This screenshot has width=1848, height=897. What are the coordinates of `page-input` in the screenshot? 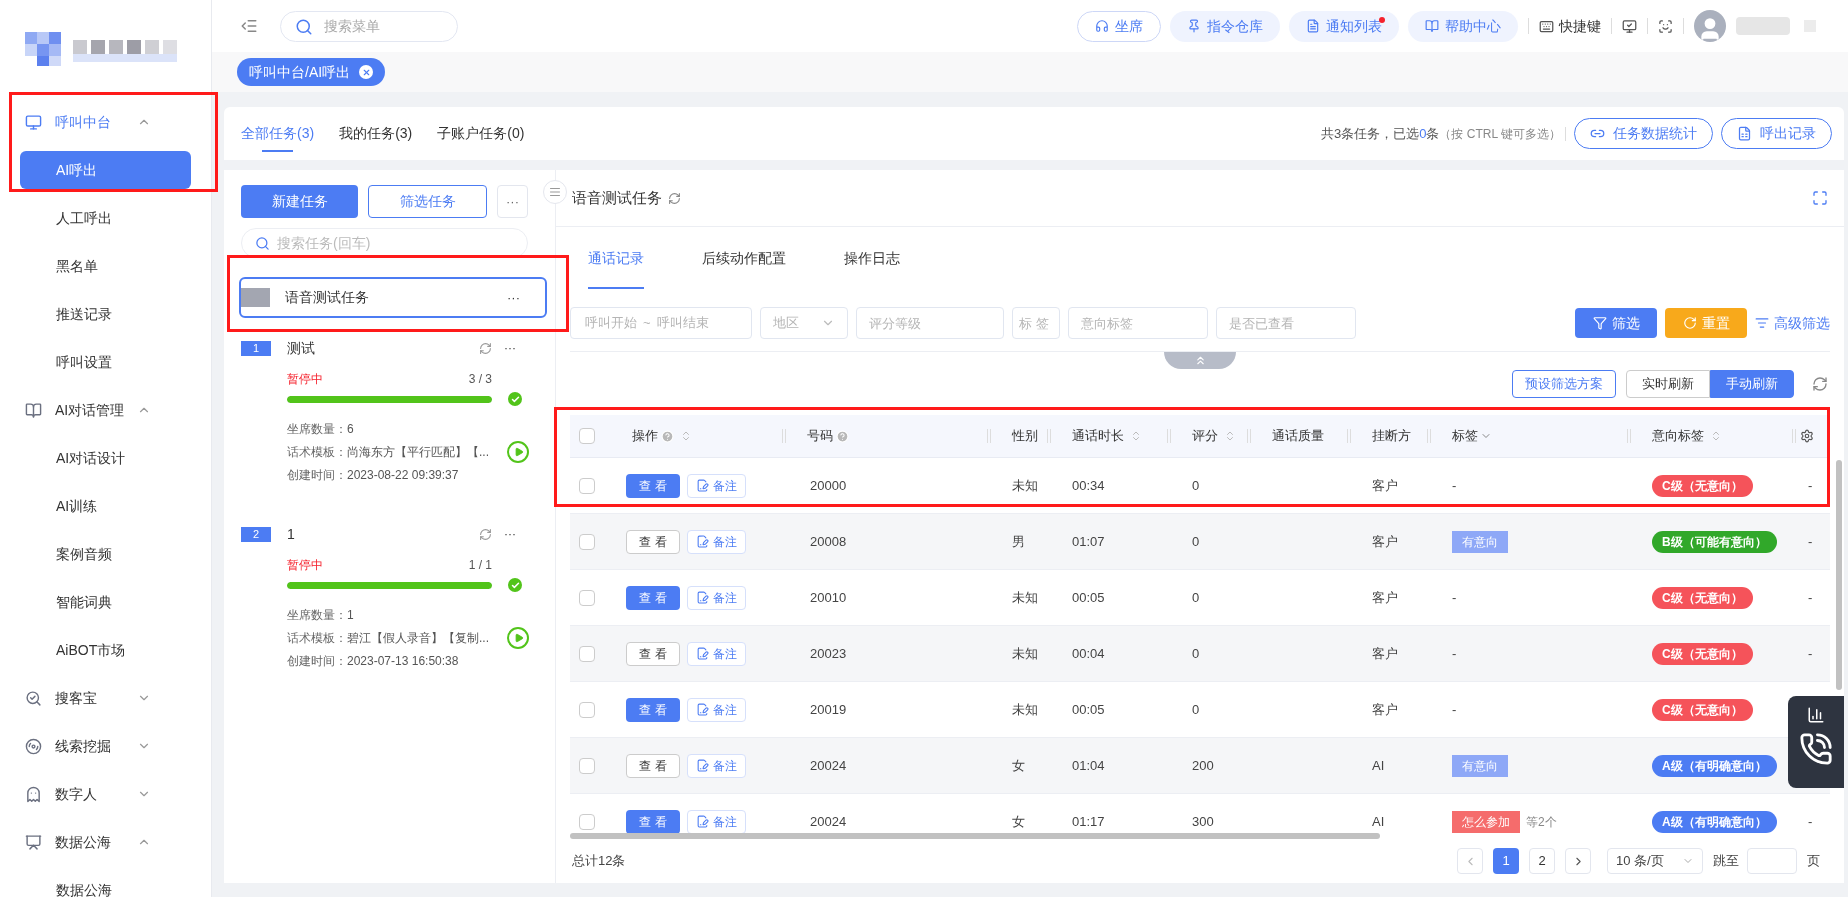 It's located at (1772, 861).